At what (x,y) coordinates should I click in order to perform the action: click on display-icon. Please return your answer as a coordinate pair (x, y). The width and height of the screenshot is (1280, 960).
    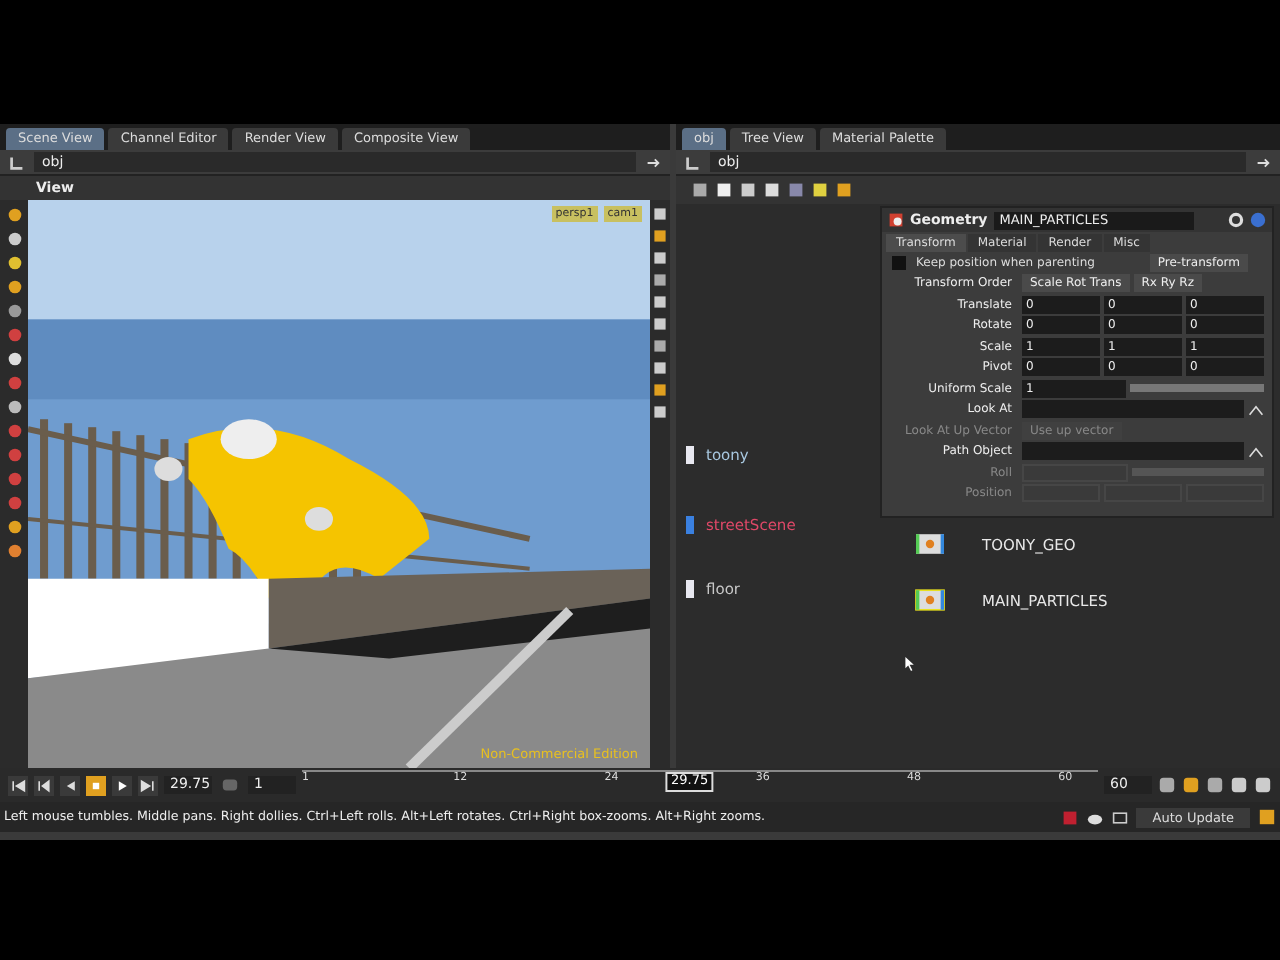
    Looking at the image, I should click on (1120, 817).